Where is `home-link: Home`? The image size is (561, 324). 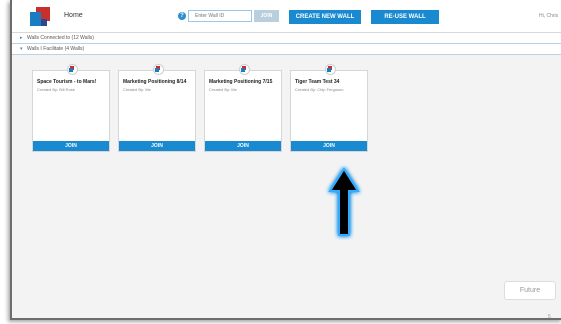 home-link: Home is located at coordinates (73, 15).